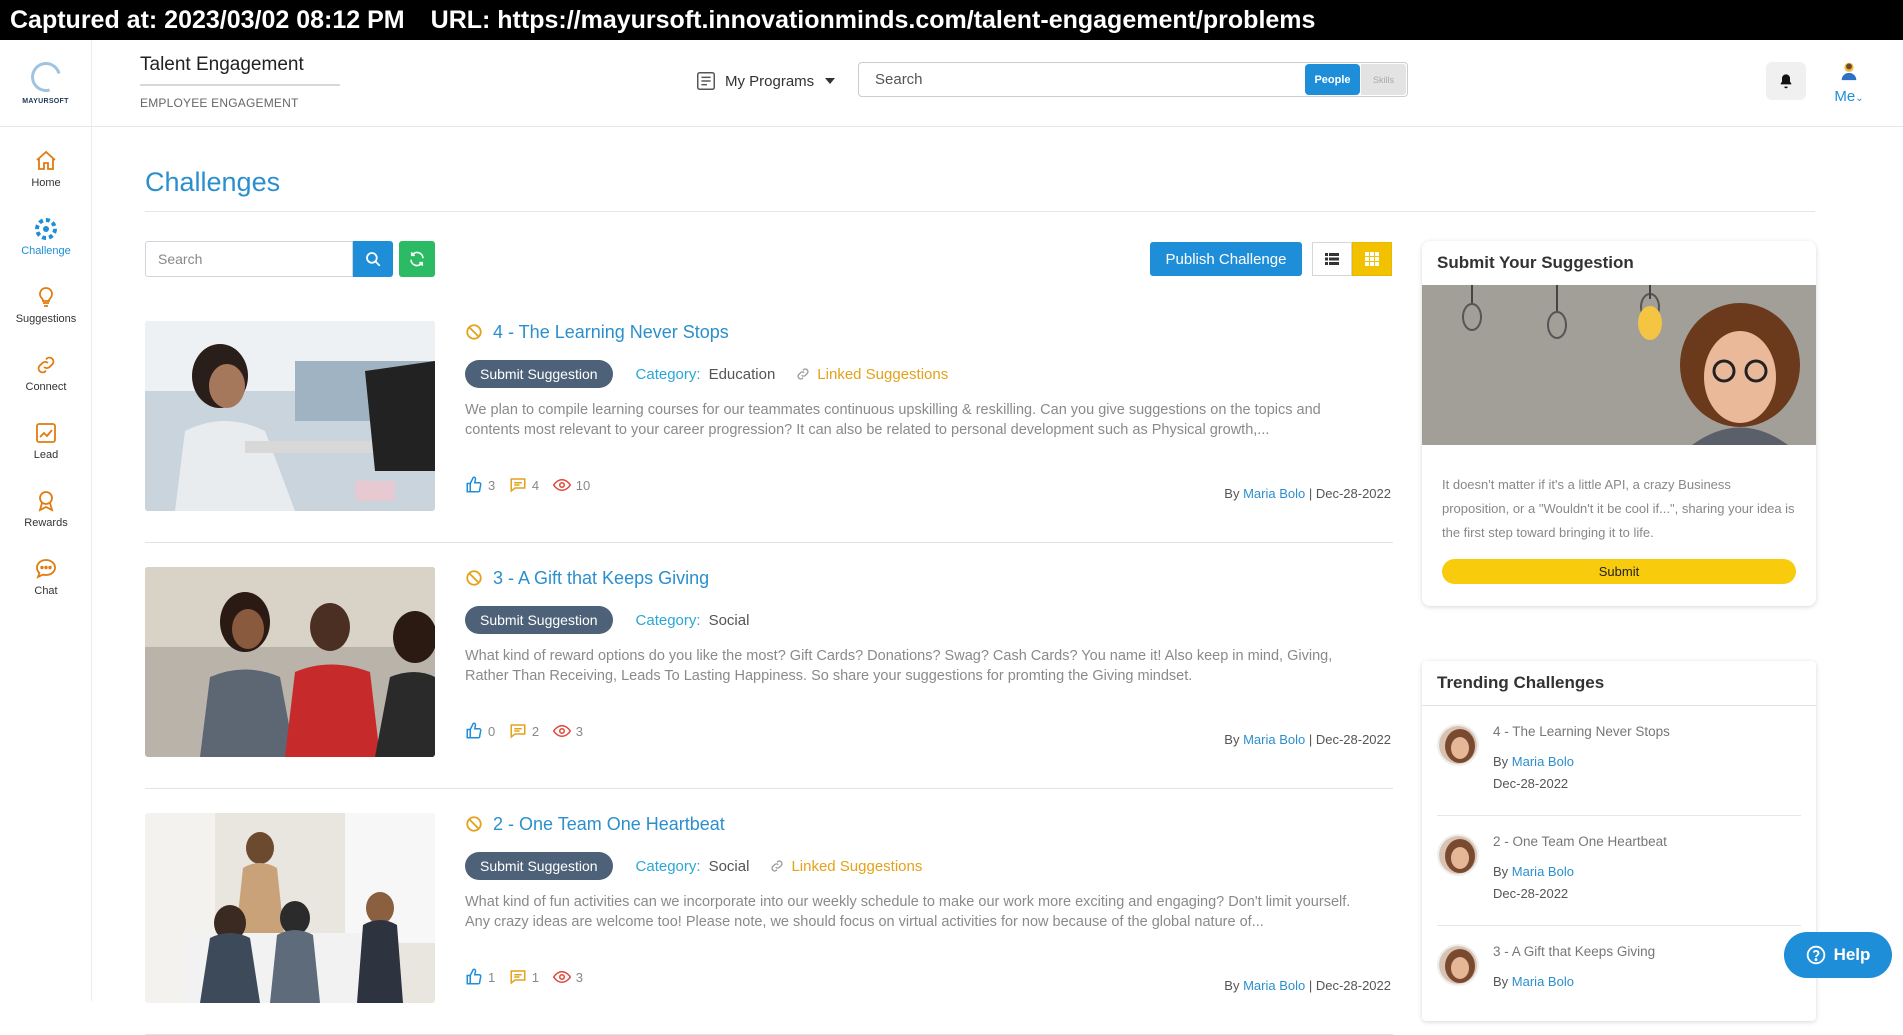  Describe the element at coordinates (1383, 79) in the screenshot. I see `search-skills-toggle: Skills` at that location.